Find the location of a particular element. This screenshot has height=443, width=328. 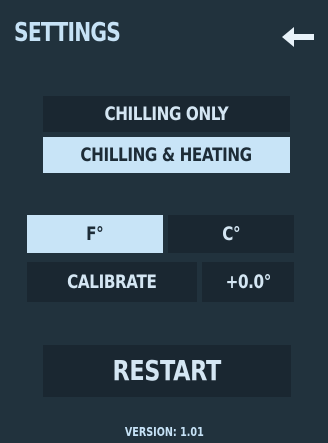

calibrate-button: CALIBRATE is located at coordinates (112, 282).